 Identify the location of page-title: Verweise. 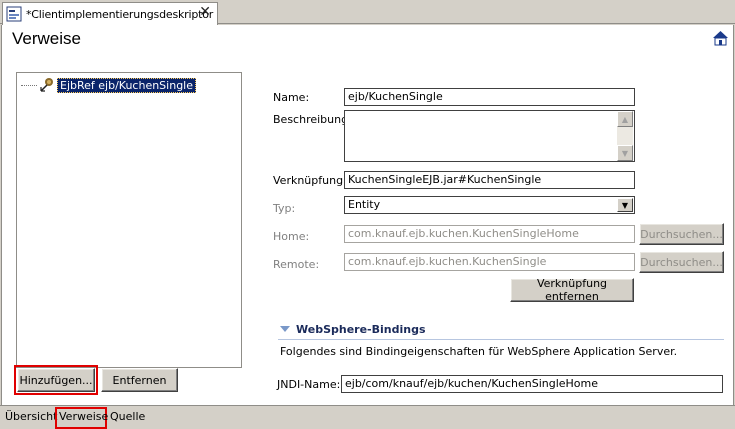
(46, 38).